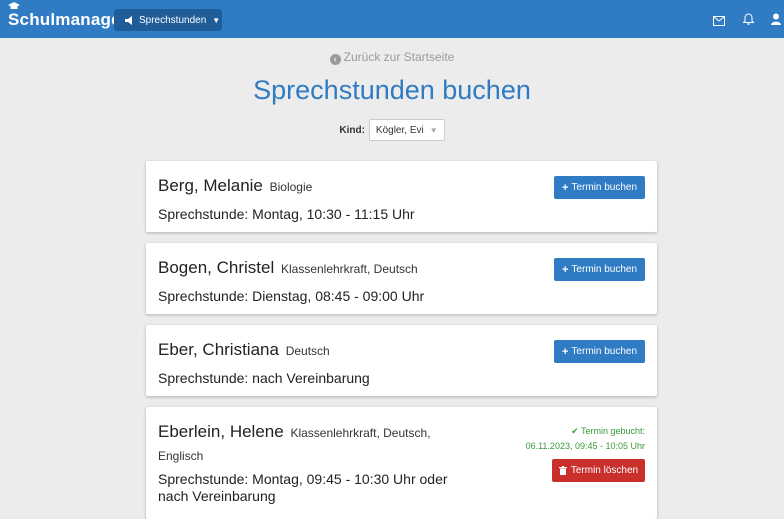  I want to click on teacher-name: Berg, Melanie, so click(210, 185).